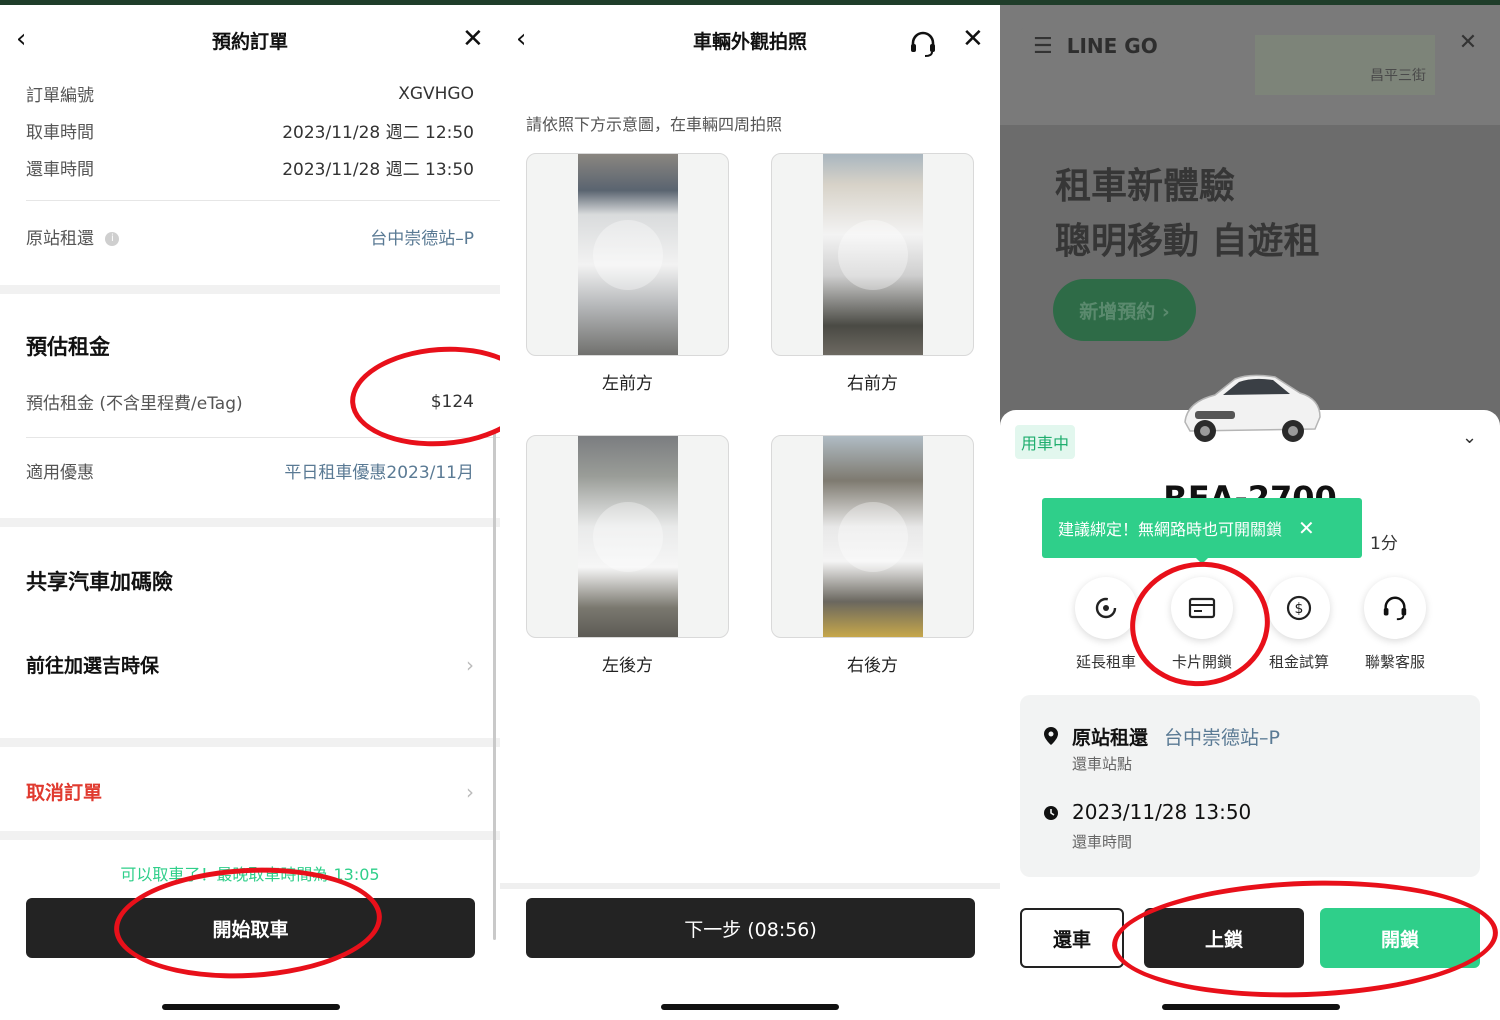 This screenshot has height=1020, width=1500. I want to click on discount-label: 適用優惠, so click(60, 473).